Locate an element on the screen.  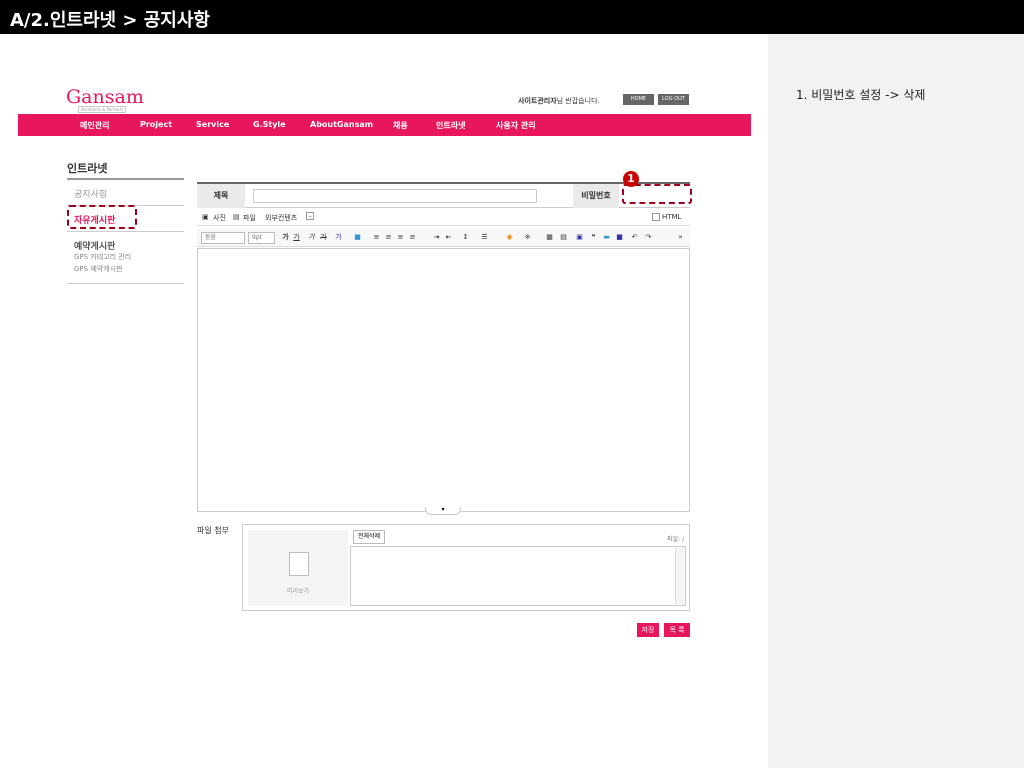
attach-photo-button: 사진 is located at coordinates (219, 218).